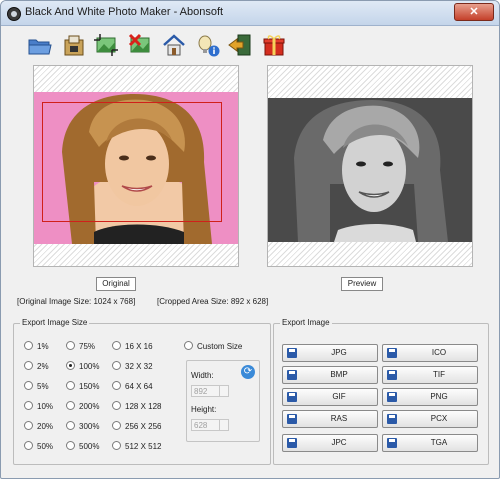  Describe the element at coordinates (362, 284) in the screenshot. I see `preview-caption: Preview` at that location.